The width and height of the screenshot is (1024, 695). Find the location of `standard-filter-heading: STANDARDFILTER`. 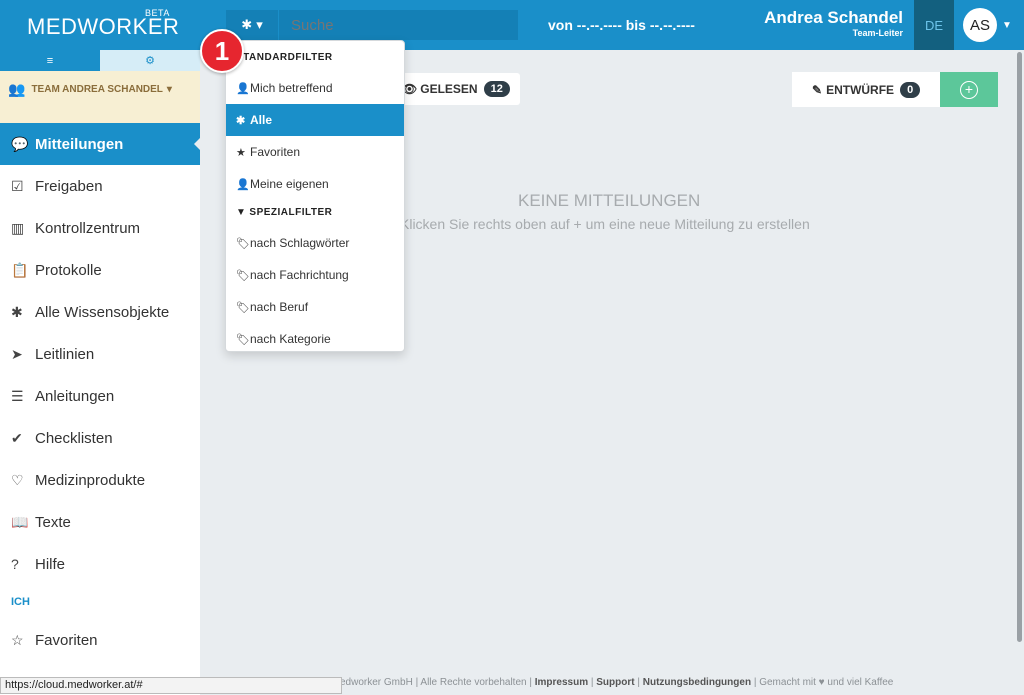

standard-filter-heading: STANDARDFILTER is located at coordinates (284, 57).